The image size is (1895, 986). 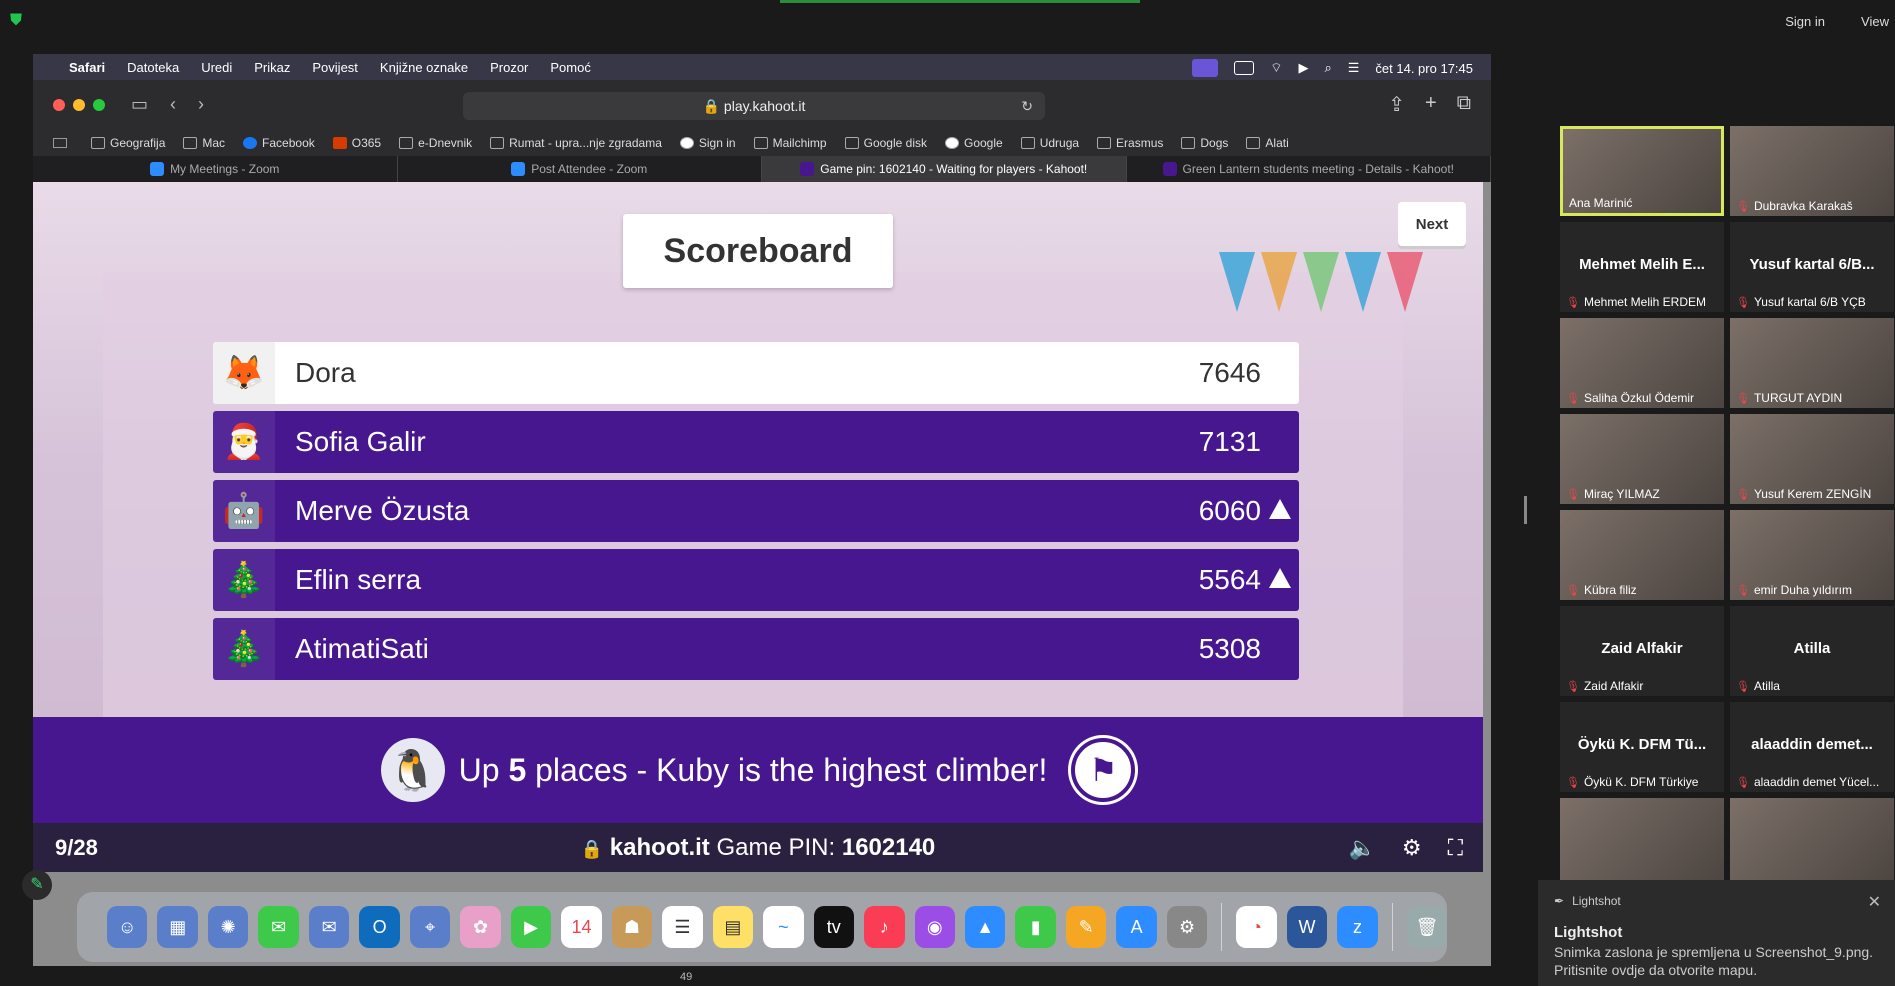 What do you see at coordinates (204, 143) in the screenshot?
I see `bookmark-mac: Mac` at bounding box center [204, 143].